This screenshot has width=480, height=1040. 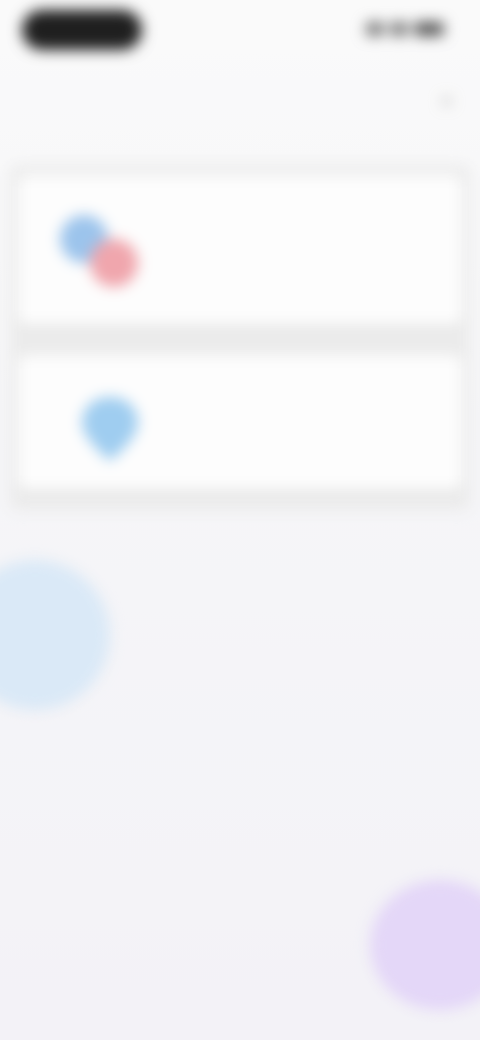 What do you see at coordinates (425, 945) in the screenshot?
I see `decorative-glow-purple` at bounding box center [425, 945].